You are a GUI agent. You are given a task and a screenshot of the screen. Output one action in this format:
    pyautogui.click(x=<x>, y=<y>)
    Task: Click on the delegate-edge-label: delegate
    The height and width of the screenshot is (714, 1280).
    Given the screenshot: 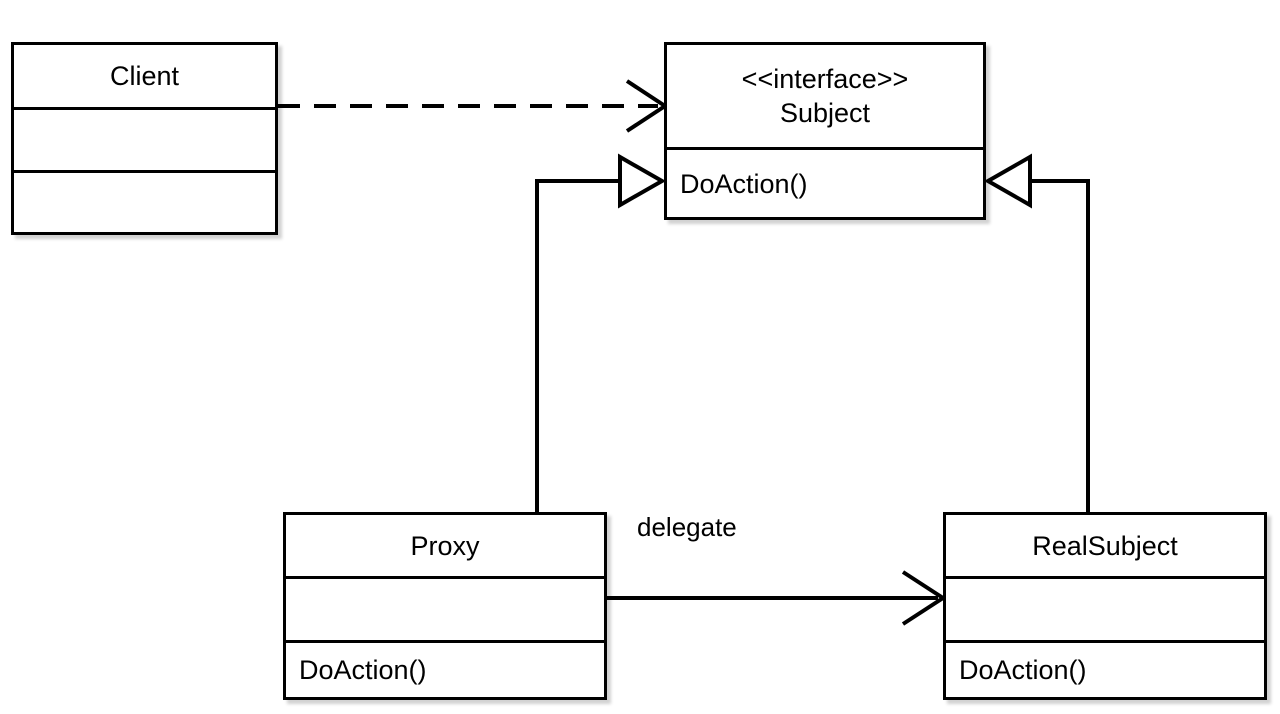 What is the action you would take?
    pyautogui.click(x=687, y=527)
    